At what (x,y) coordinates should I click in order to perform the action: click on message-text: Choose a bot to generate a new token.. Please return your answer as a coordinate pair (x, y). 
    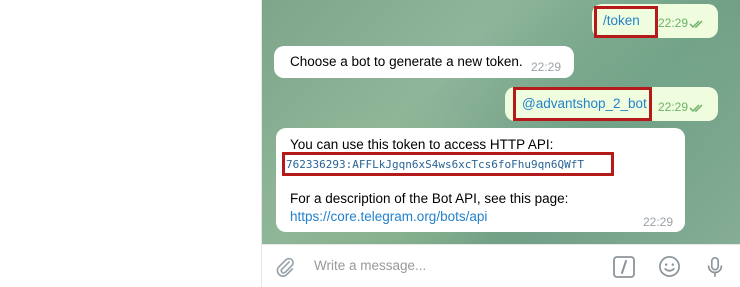
    Looking at the image, I should click on (406, 61).